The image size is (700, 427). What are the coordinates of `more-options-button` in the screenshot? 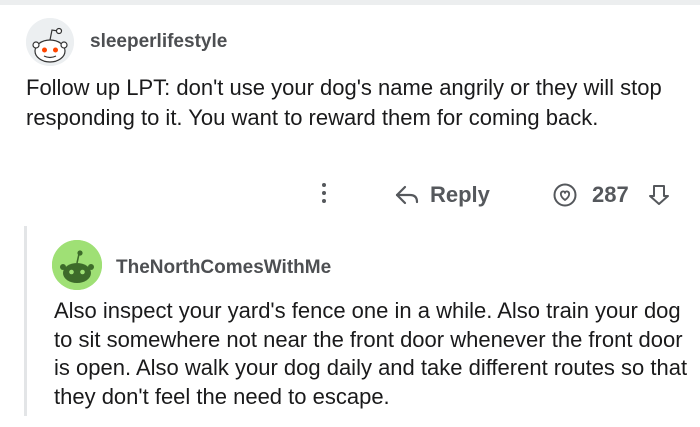 It's located at (324, 195).